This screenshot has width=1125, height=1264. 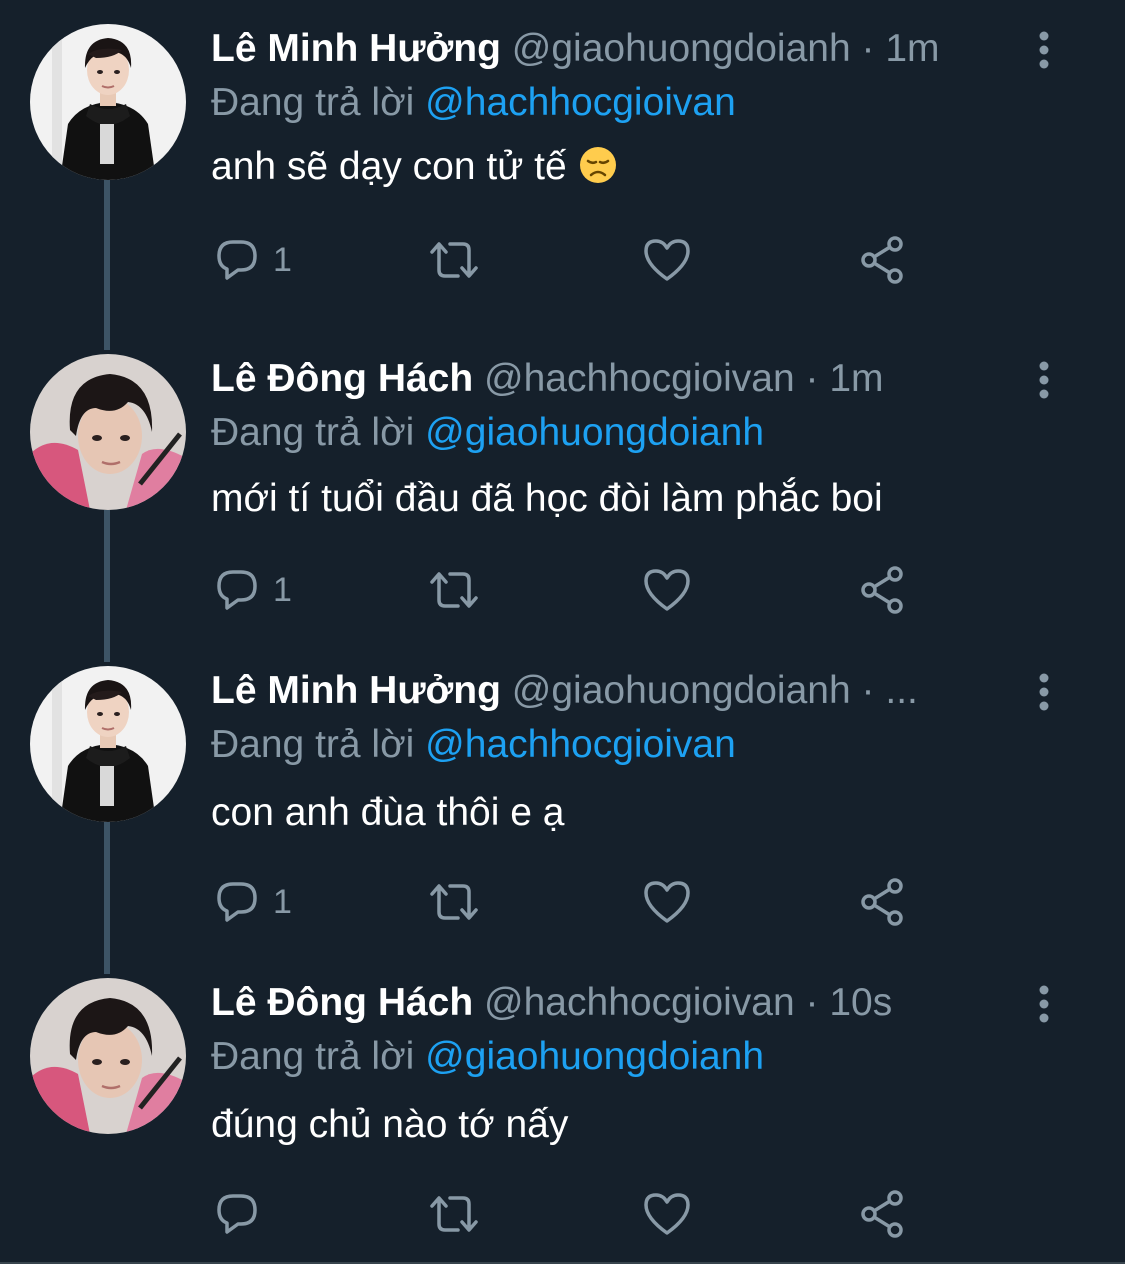 I want to click on tweet-text: anh sẽ dạy con tử tế, so click(x=414, y=167).